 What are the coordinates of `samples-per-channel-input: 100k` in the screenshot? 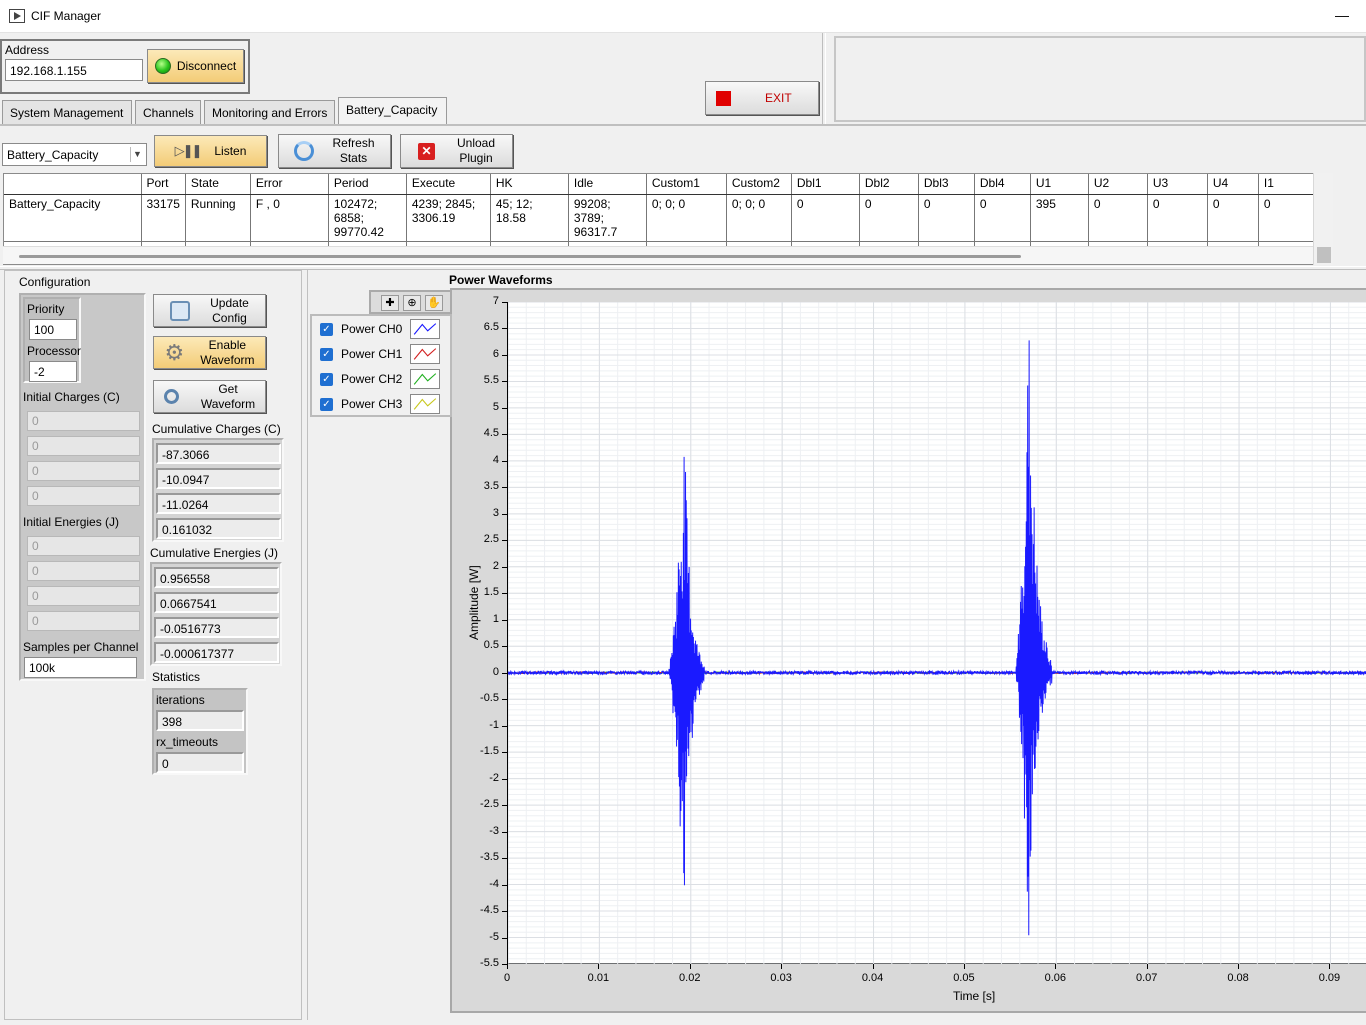 It's located at (80, 667).